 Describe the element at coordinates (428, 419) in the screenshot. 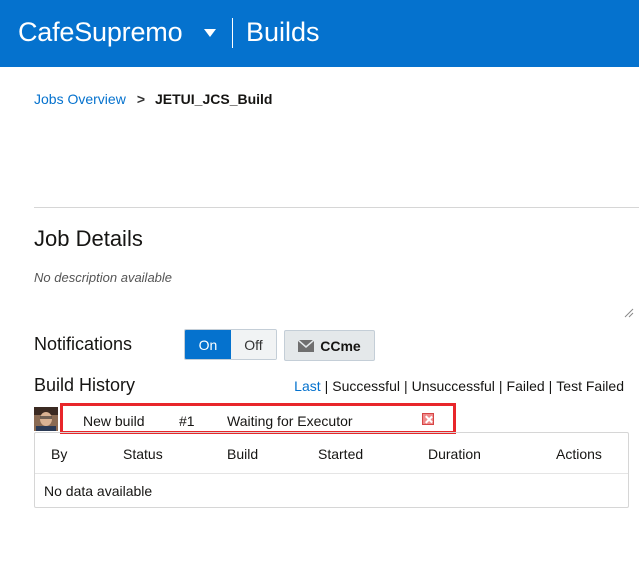

I see `cancel-build-icon` at that location.